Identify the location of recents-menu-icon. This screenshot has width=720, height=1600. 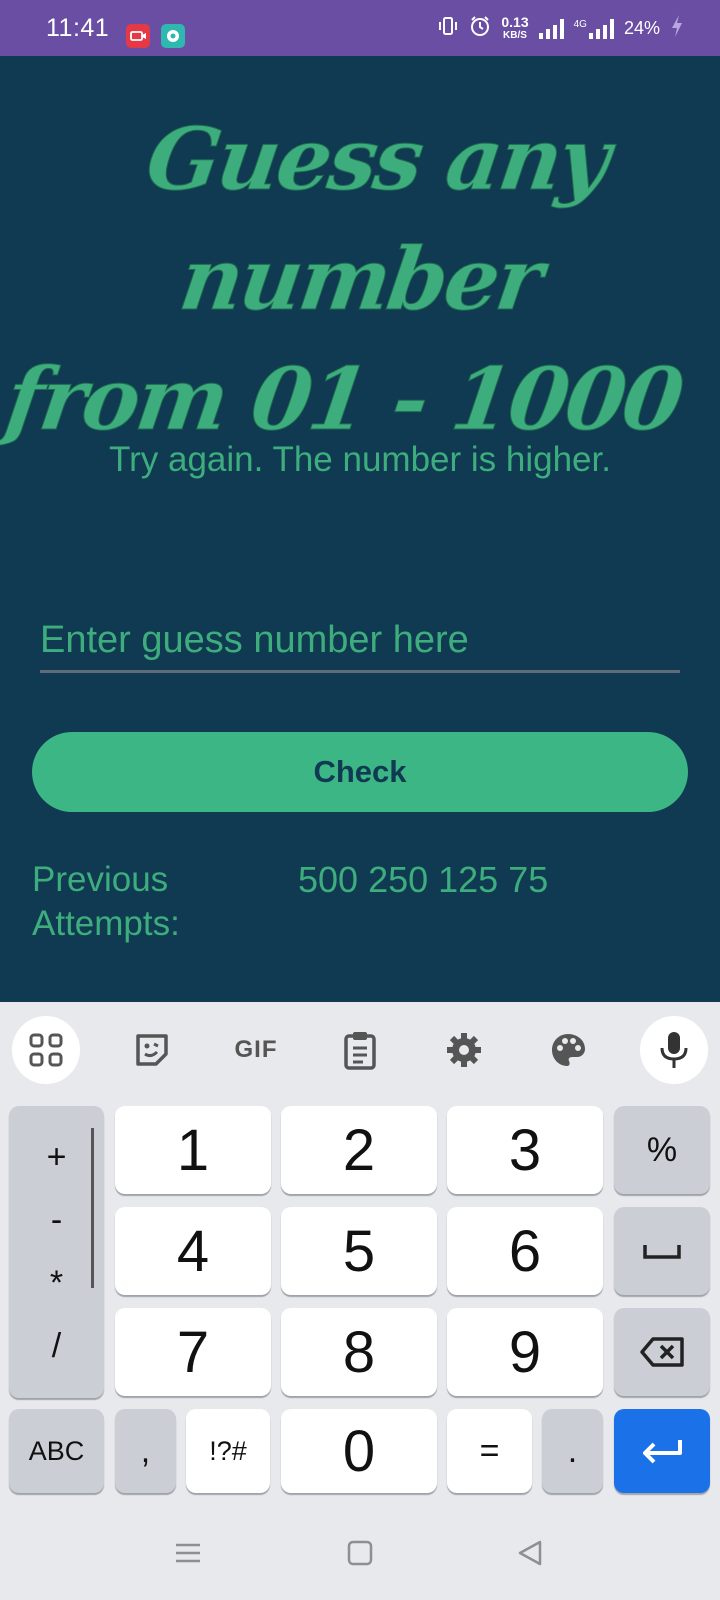
(188, 1553).